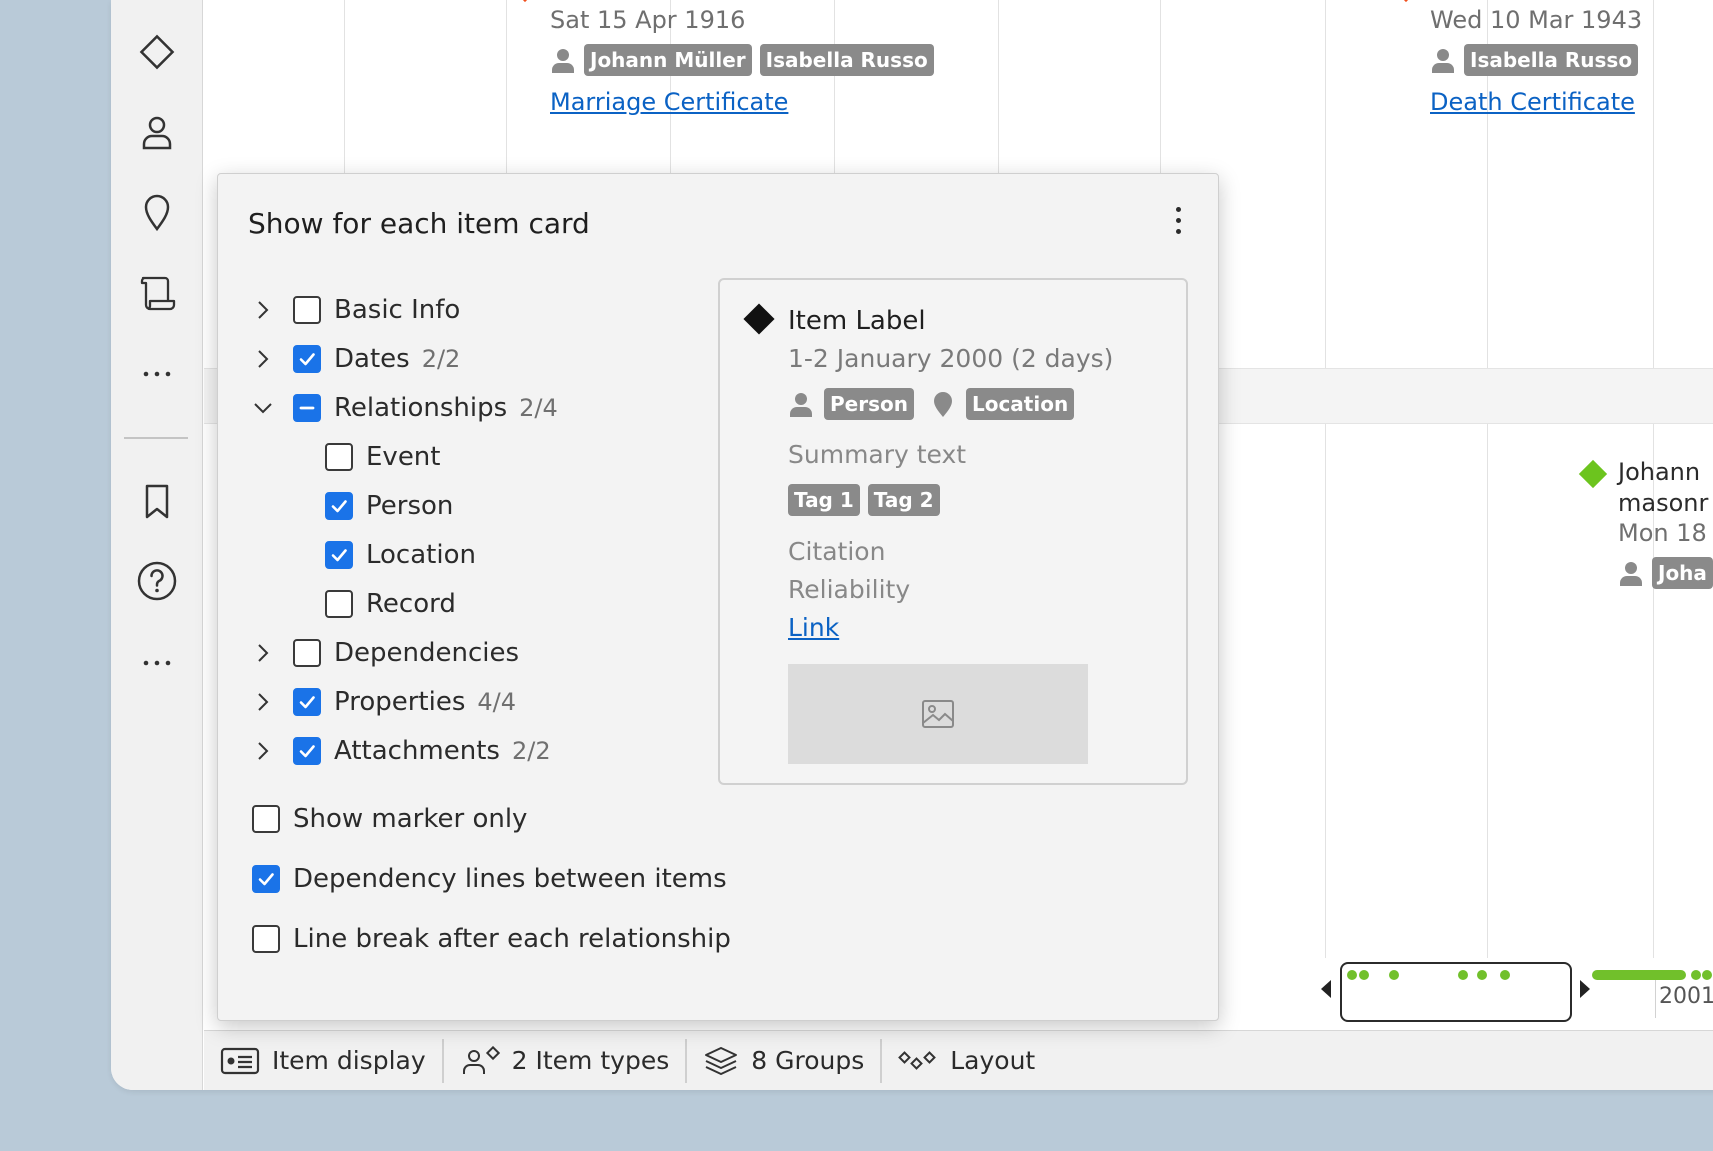  I want to click on tree-label: Dependencies, so click(427, 653).